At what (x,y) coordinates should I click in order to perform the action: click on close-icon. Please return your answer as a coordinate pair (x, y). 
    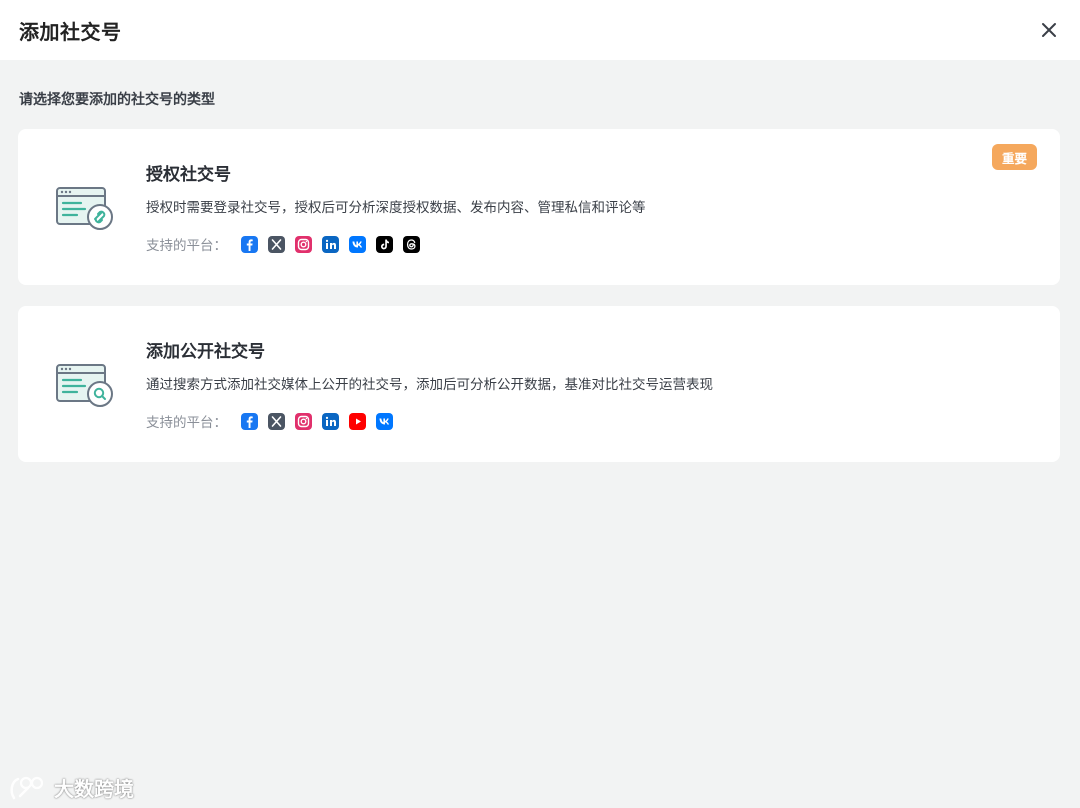
    Looking at the image, I should click on (1049, 30).